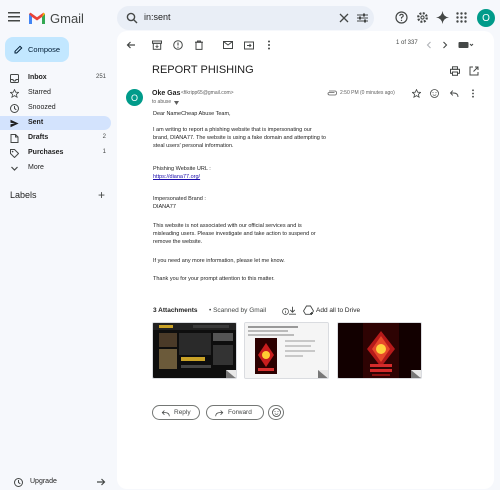 The height and width of the screenshot is (490, 500). What do you see at coordinates (332, 93) in the screenshot?
I see `attachment-clip-icon` at bounding box center [332, 93].